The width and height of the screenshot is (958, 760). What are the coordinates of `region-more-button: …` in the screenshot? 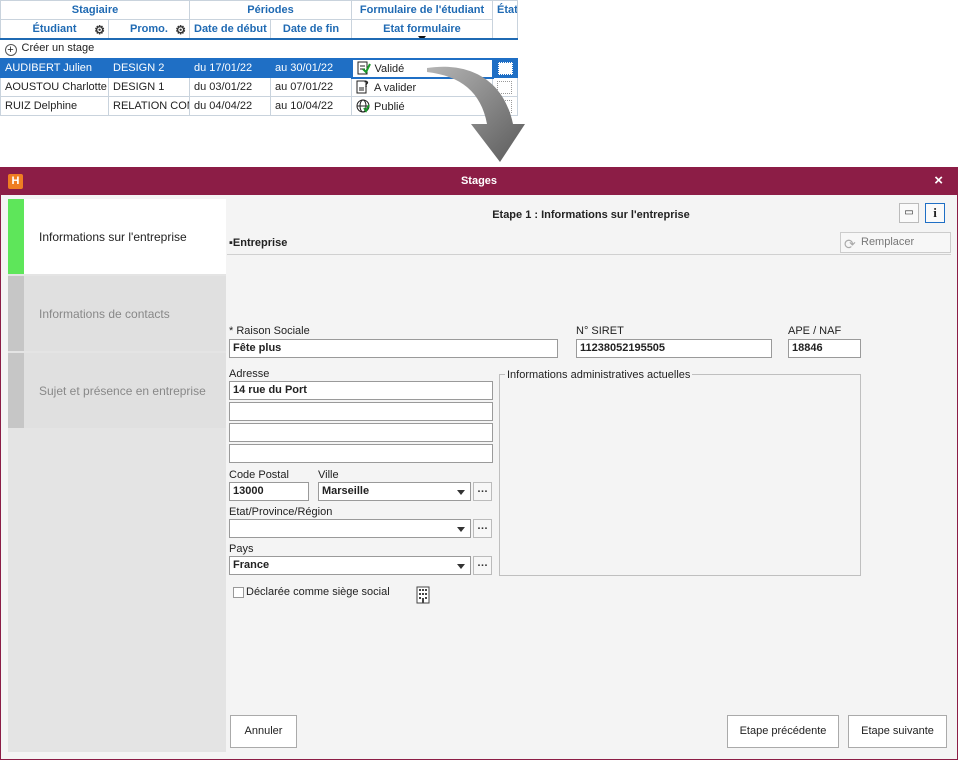 It's located at (482, 528).